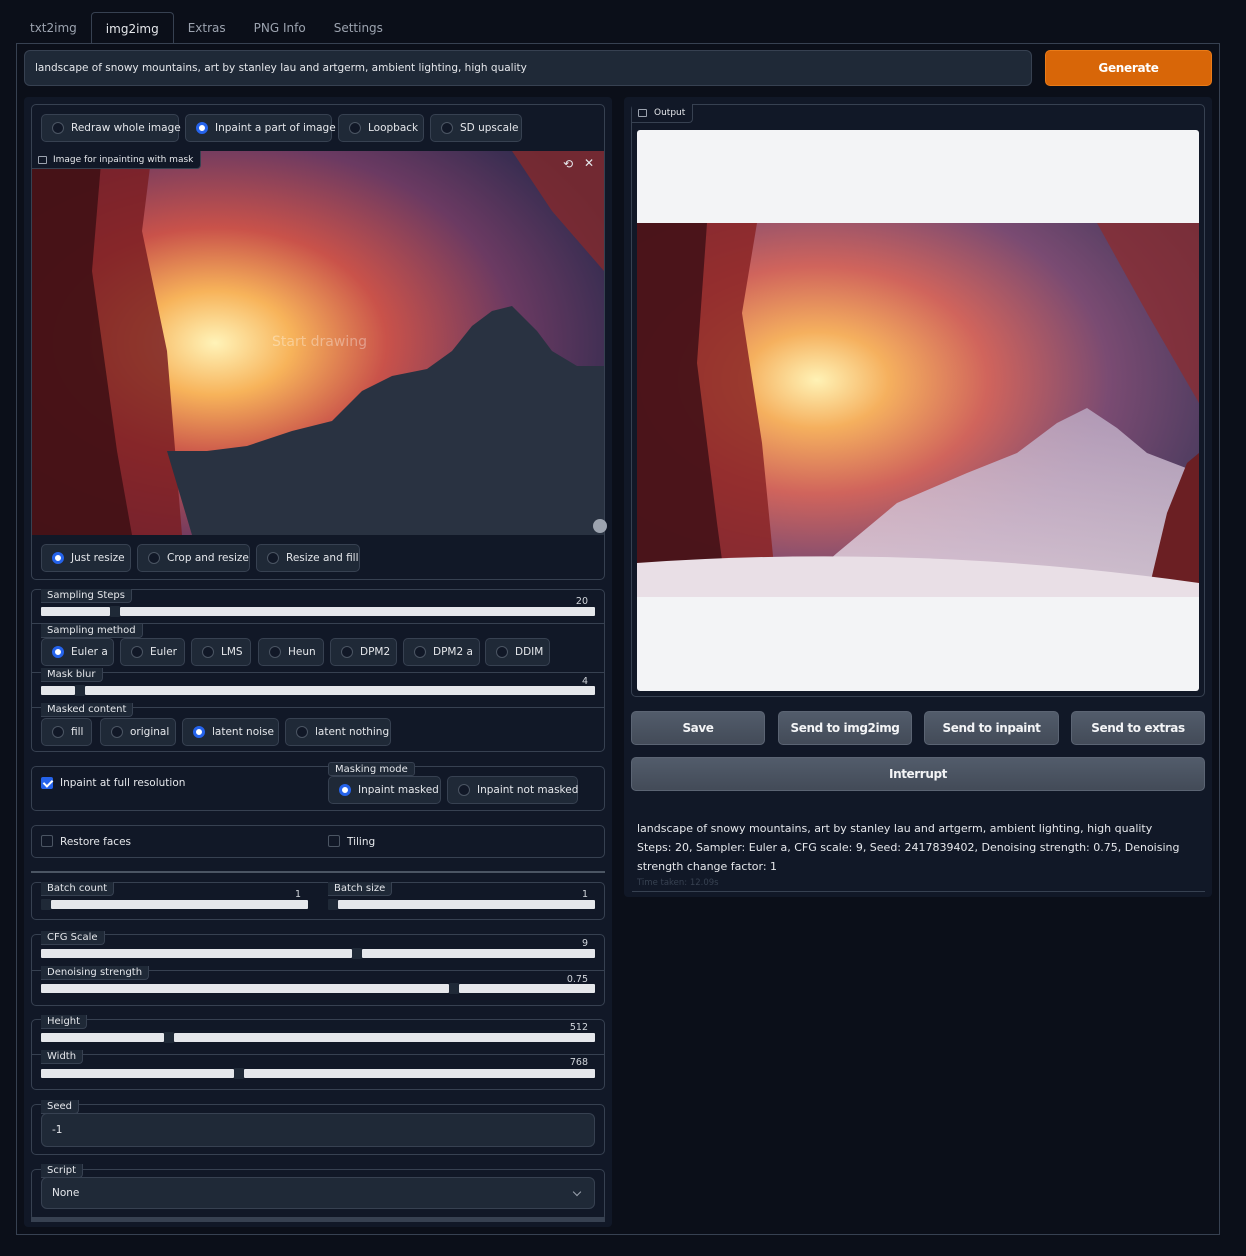 This screenshot has width=1246, height=1256. What do you see at coordinates (338, 732) in the screenshot?
I see `masked-content-latent-nothing: latent nothing` at bounding box center [338, 732].